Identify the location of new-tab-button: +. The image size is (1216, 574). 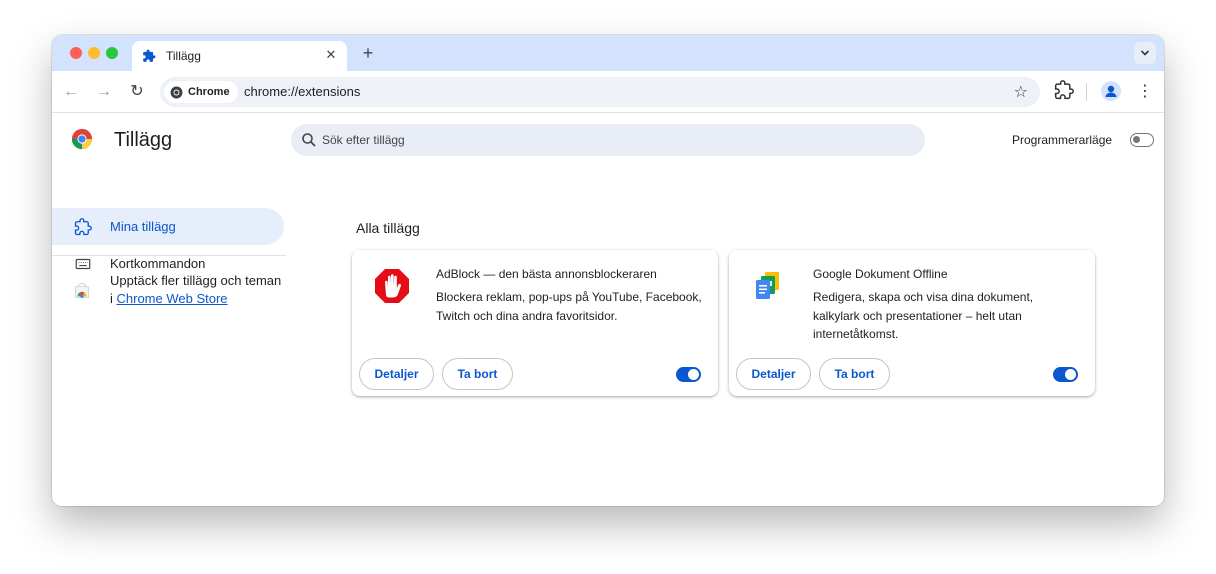
(368, 53).